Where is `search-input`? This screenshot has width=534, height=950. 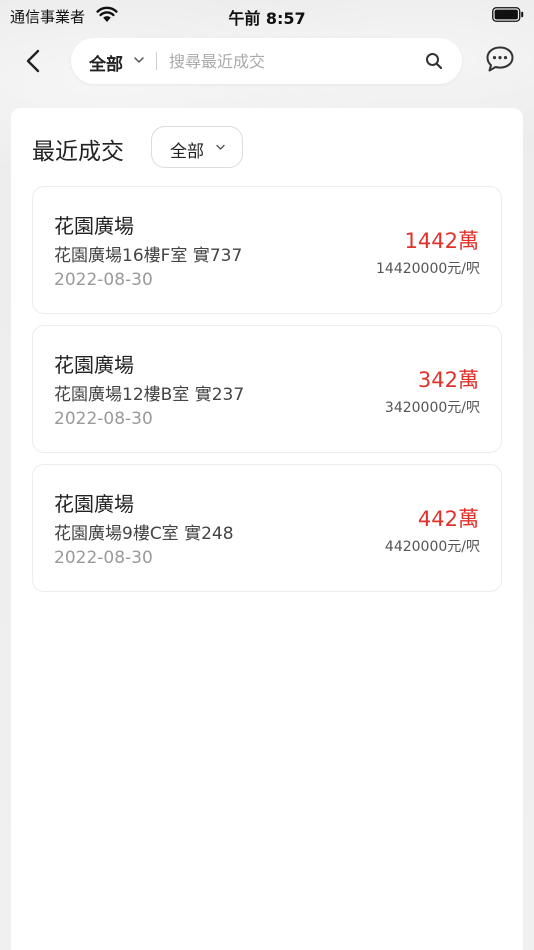 search-input is located at coordinates (289, 61).